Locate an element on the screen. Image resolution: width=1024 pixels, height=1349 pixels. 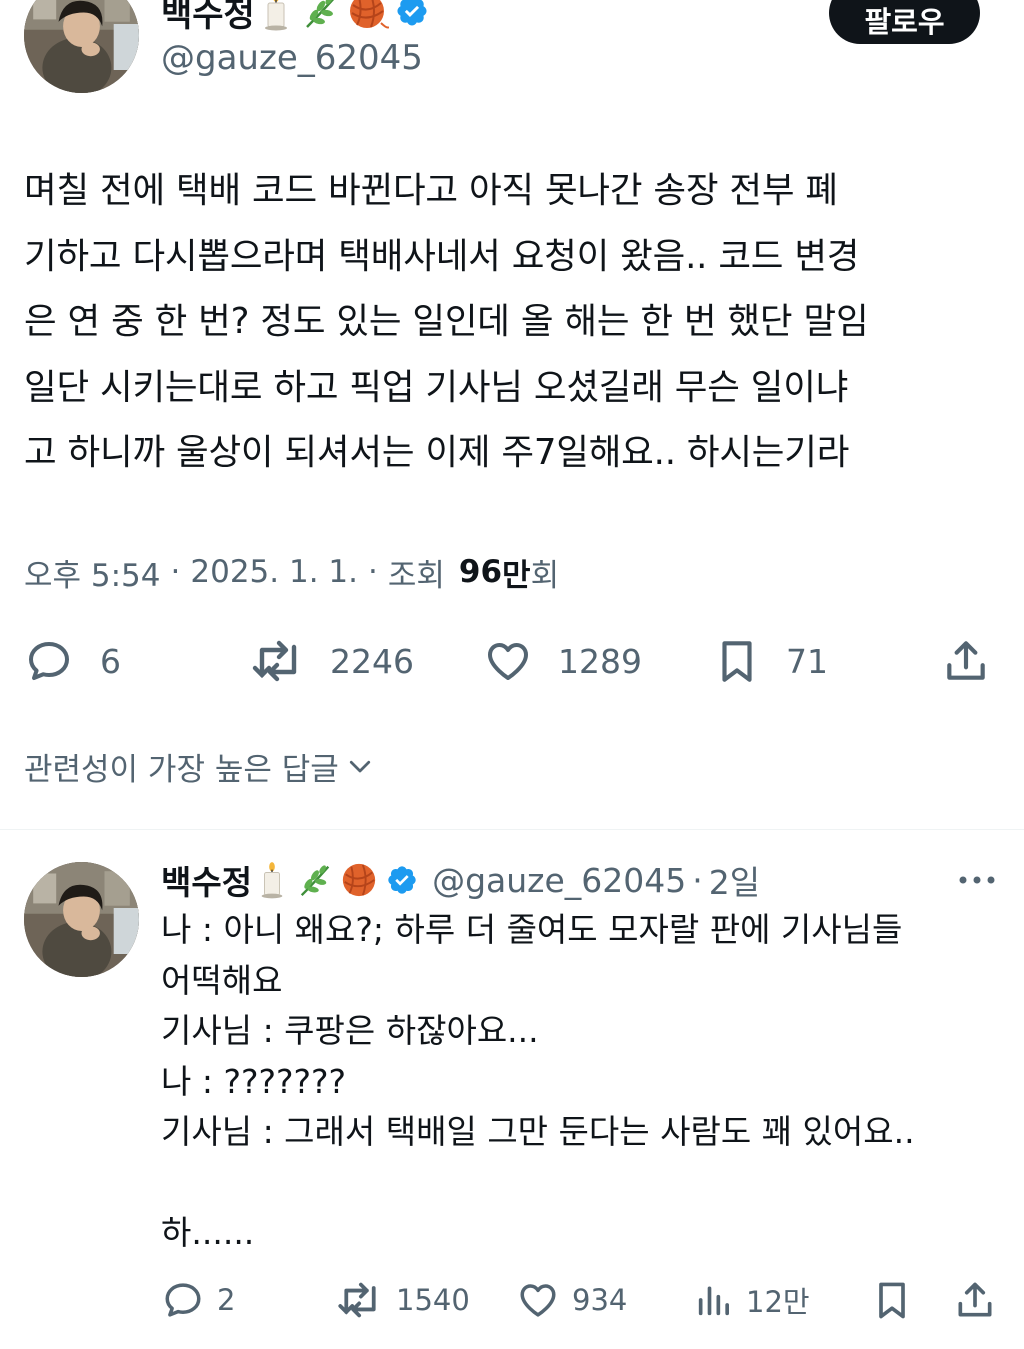
reply-text-line is located at coordinates (586, 1183).